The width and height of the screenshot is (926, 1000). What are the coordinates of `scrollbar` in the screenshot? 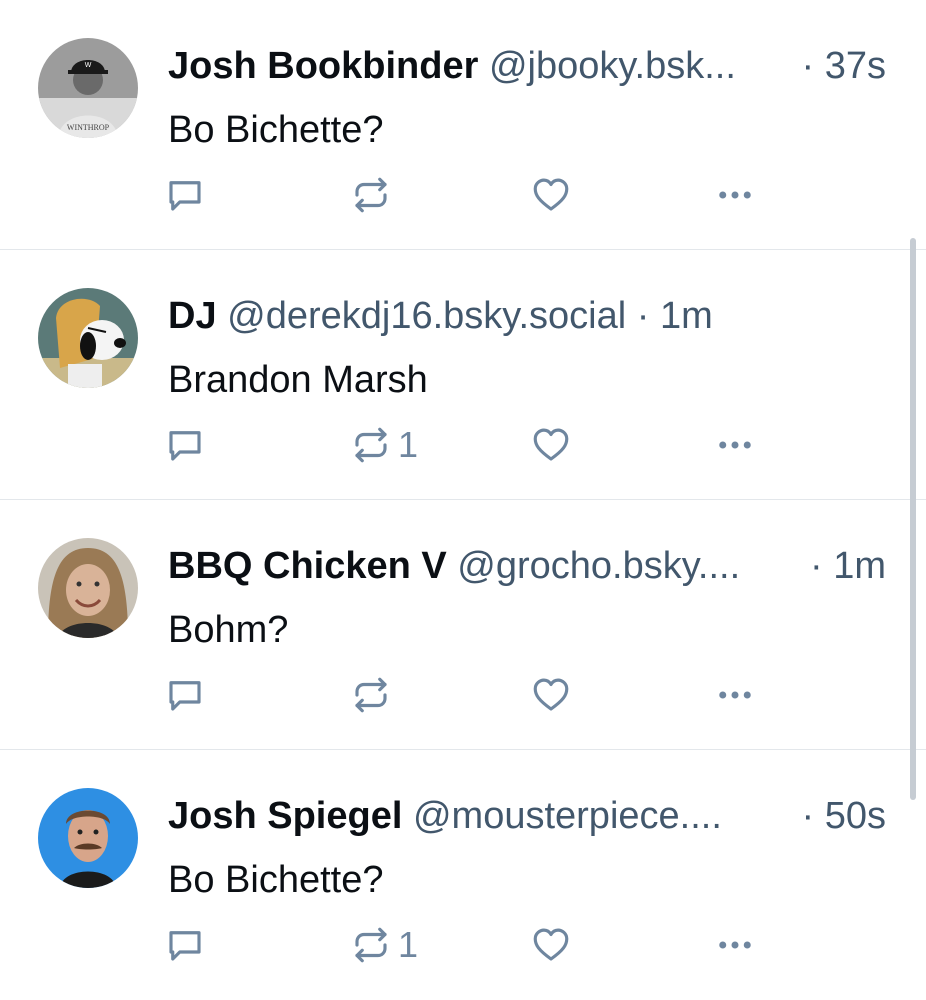 It's located at (913, 519).